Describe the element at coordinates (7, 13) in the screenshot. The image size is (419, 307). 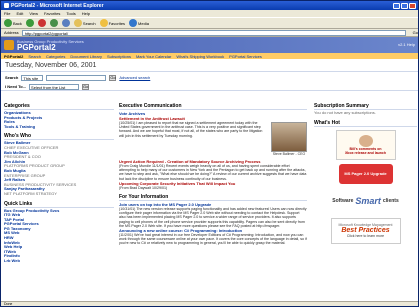
I see `menu-file: File` at that location.